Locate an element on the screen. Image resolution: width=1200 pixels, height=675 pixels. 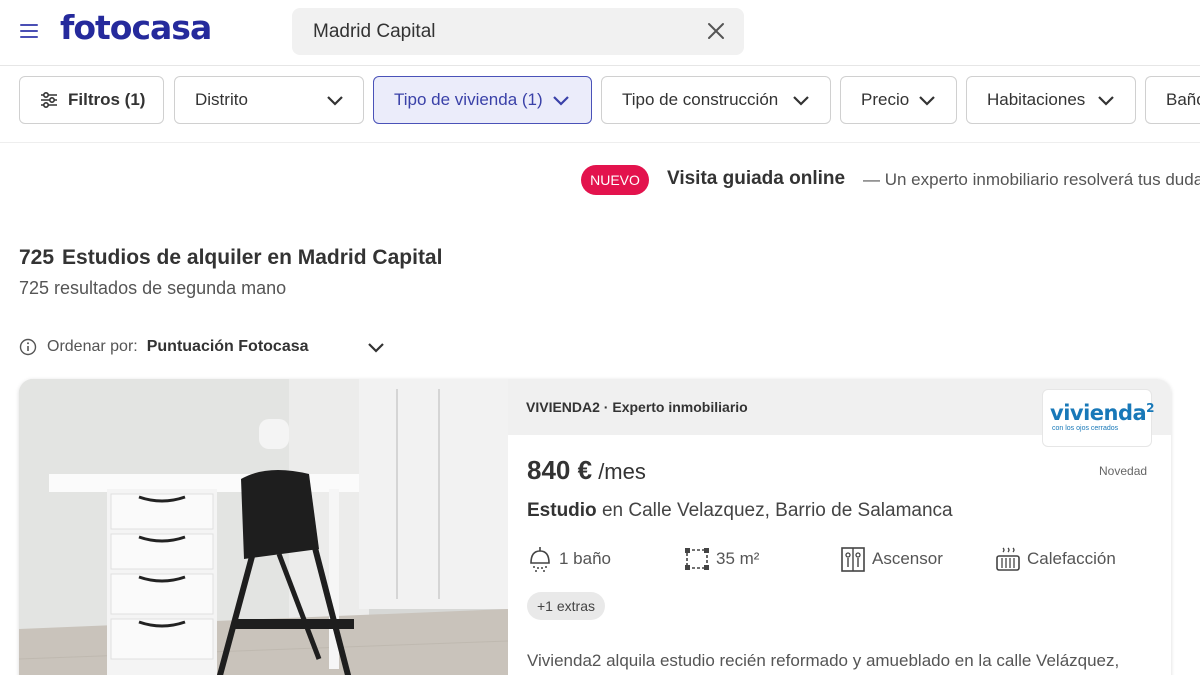
results-count: 725 is located at coordinates (37, 257).